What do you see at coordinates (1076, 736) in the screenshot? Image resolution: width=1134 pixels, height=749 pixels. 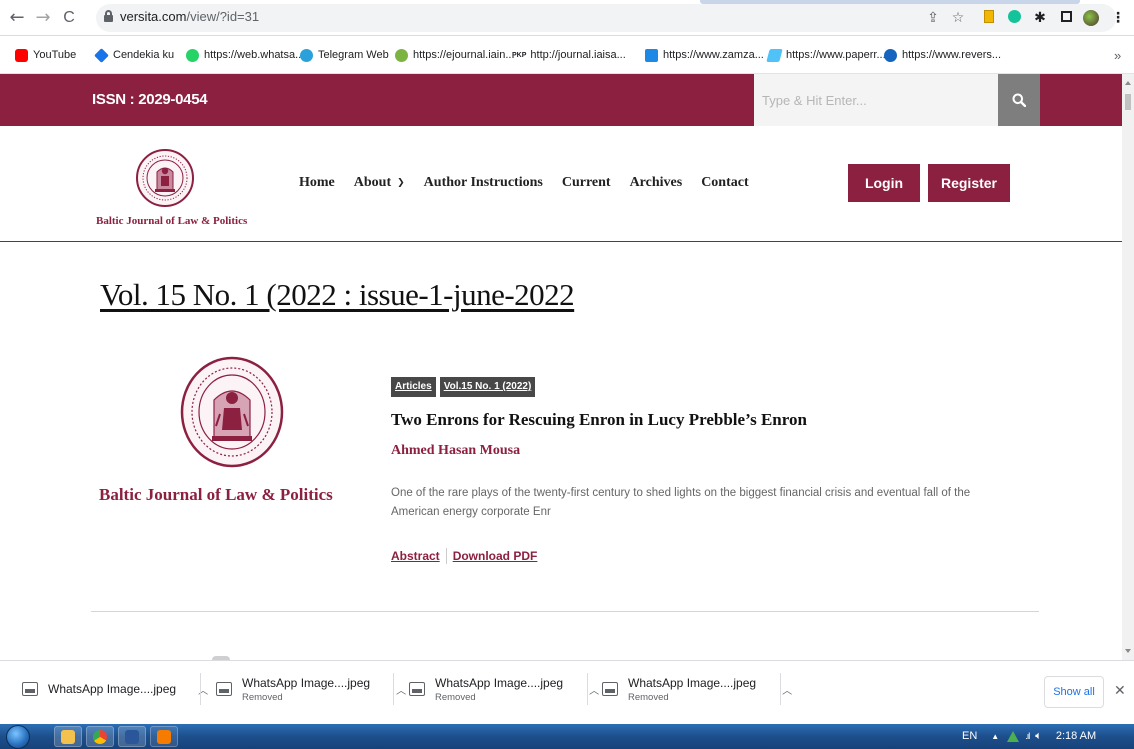 I see `clock-time: 2:18 AM` at bounding box center [1076, 736].